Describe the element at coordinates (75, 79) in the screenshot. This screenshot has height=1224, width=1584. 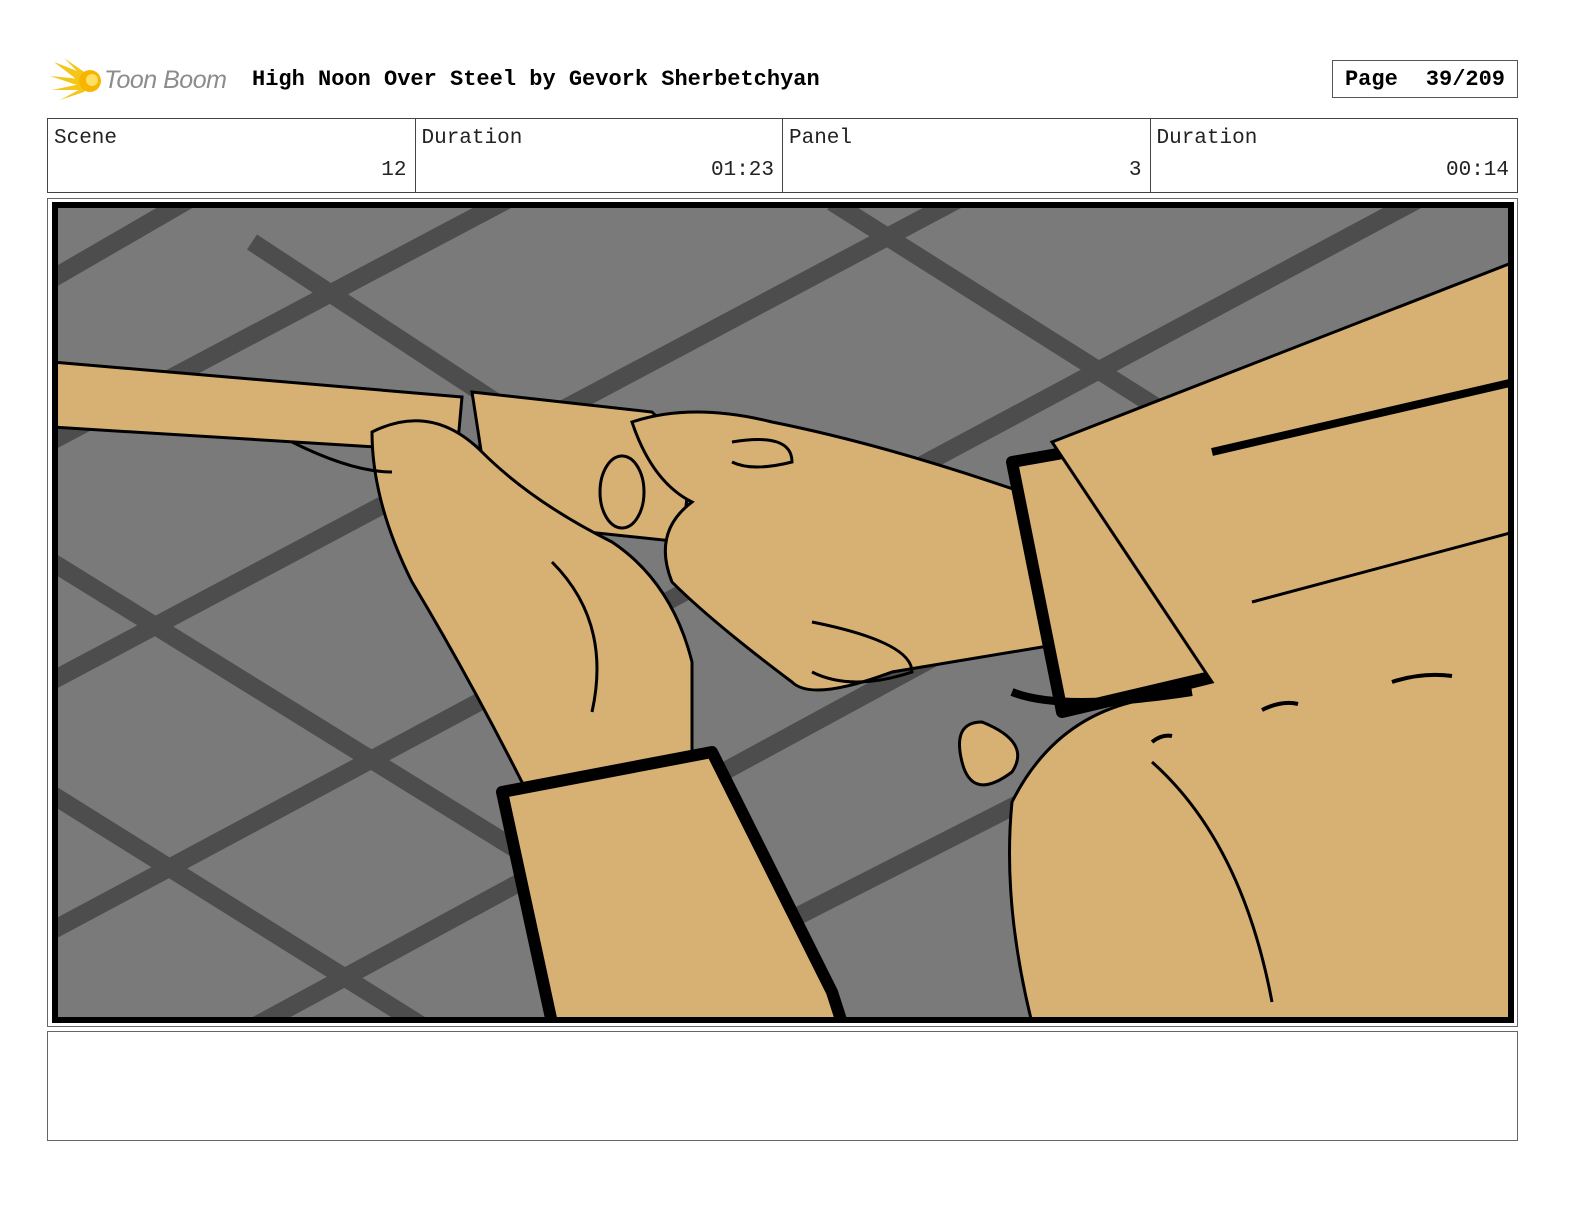
I see `starburst-icon` at that location.